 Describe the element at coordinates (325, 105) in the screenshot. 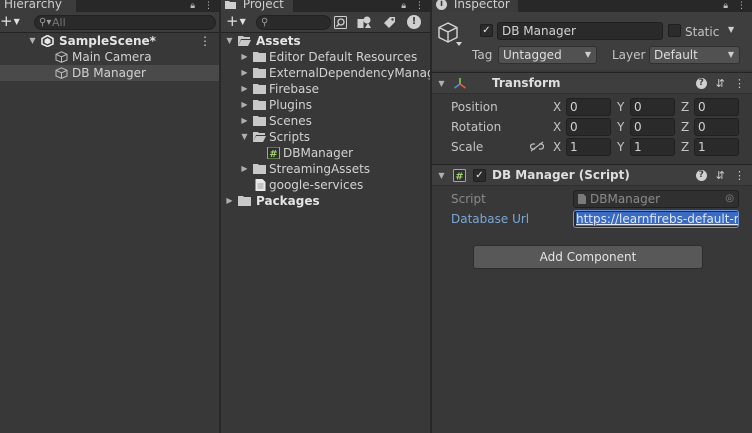

I see `project-item-plugins: ▶ Plugins` at that location.